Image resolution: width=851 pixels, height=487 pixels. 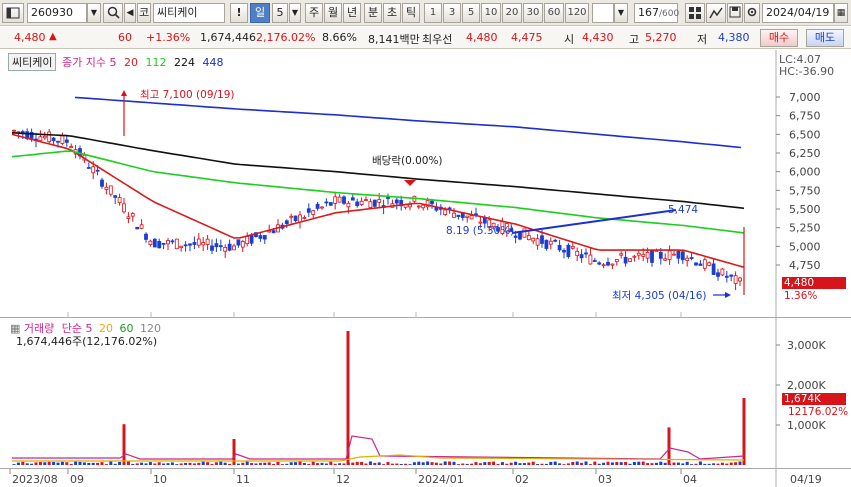 I want to click on grid-icon, so click(x=695, y=13).